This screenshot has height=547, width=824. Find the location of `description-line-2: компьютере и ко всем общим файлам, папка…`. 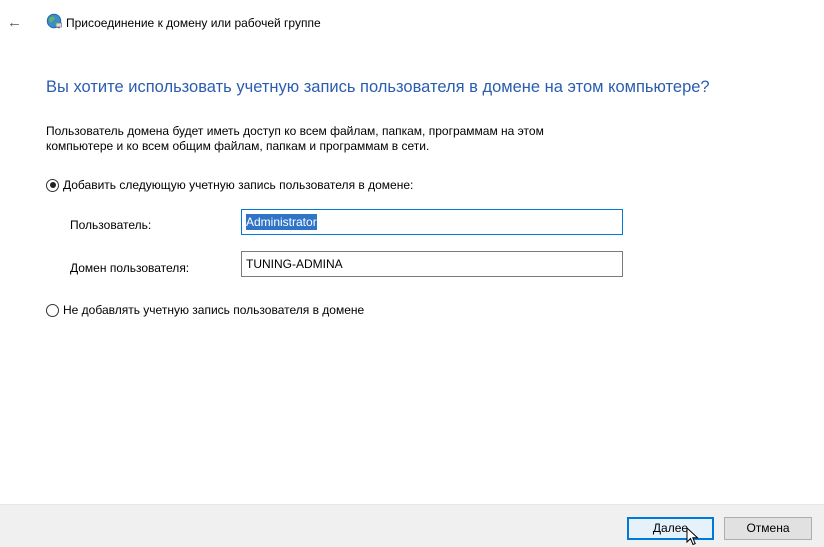

description-line-2: компьютере и ко всем общим файлам, папка… is located at coordinates (238, 146).